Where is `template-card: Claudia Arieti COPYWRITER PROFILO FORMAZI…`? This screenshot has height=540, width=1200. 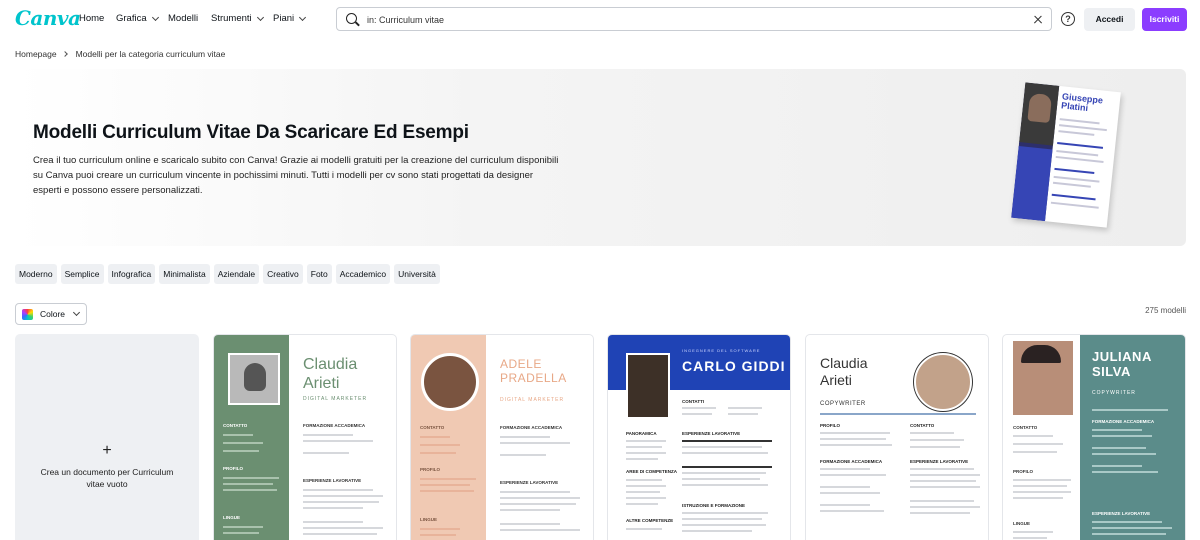 template-card: Claudia Arieti COPYWRITER PROFILO FORMAZI… is located at coordinates (897, 437).